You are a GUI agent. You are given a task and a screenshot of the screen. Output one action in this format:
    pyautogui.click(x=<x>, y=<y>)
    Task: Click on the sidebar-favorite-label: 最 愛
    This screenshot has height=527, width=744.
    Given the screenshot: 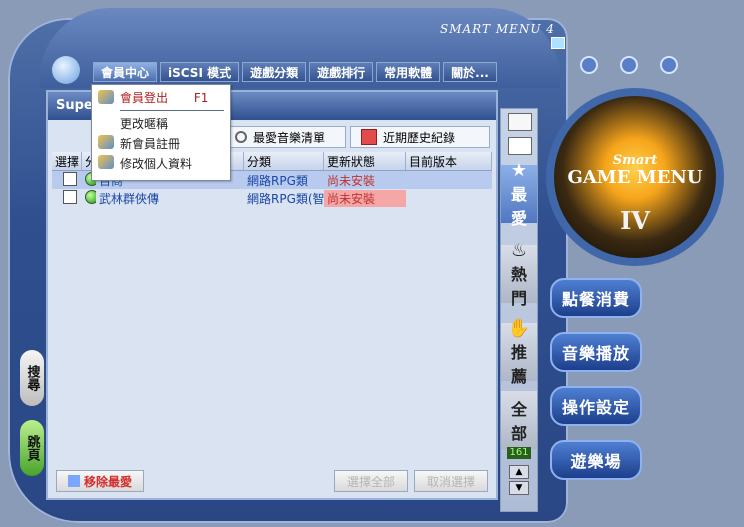 What is the action you would take?
    pyautogui.click(x=518, y=206)
    